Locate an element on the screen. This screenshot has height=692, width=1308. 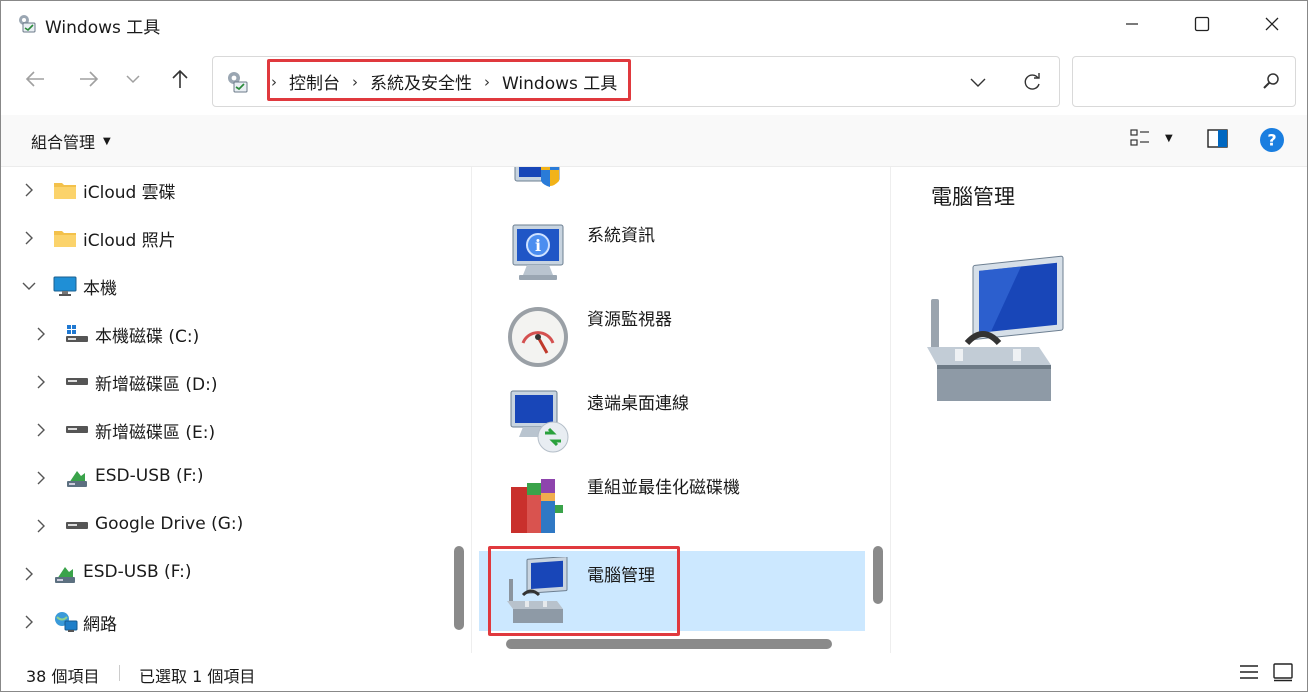
svg-text: i is located at coordinates (538, 245).